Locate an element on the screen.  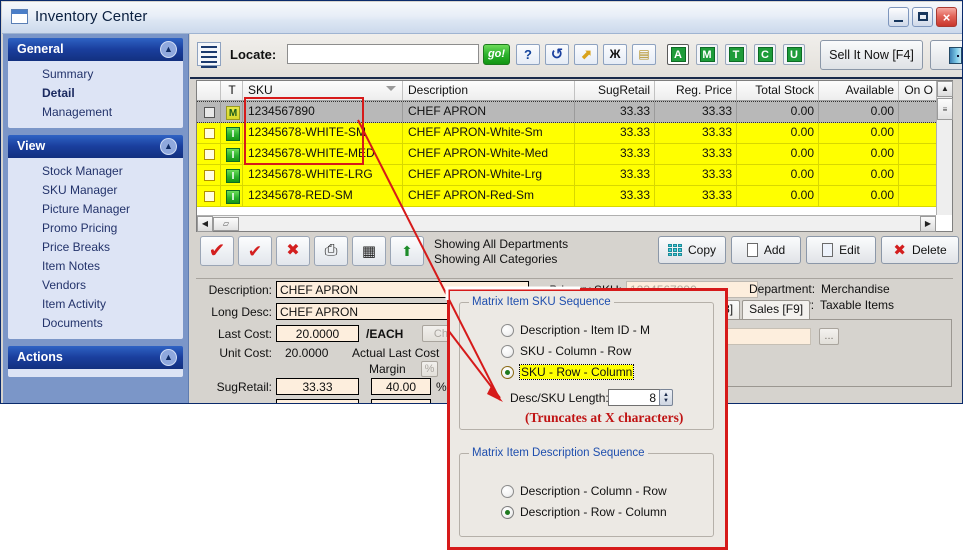
jump-icon-button: ⬈ is located at coordinates (586, 54).